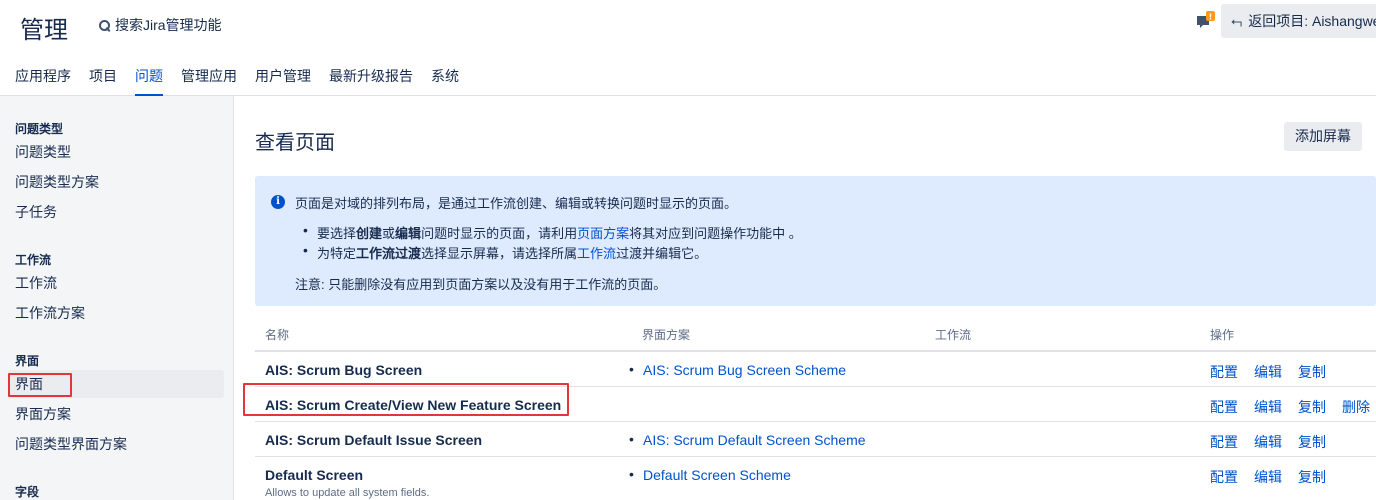  What do you see at coordinates (596, 253) in the screenshot?
I see `workflows-link: 工作流` at bounding box center [596, 253].